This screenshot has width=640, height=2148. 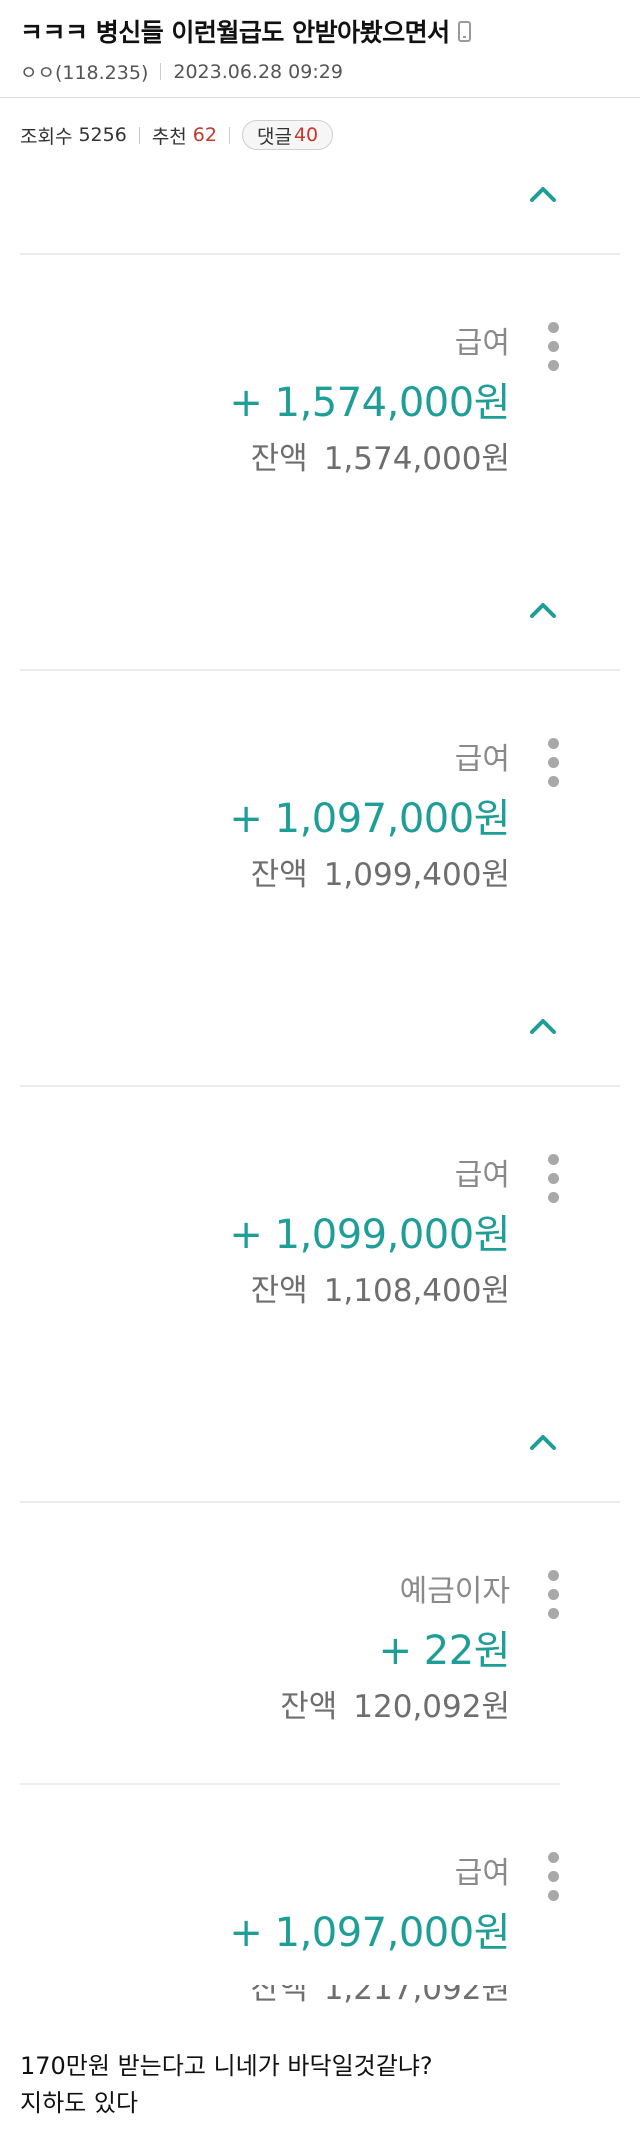 What do you see at coordinates (169, 136) in the screenshot?
I see `recommend-label: 추천` at bounding box center [169, 136].